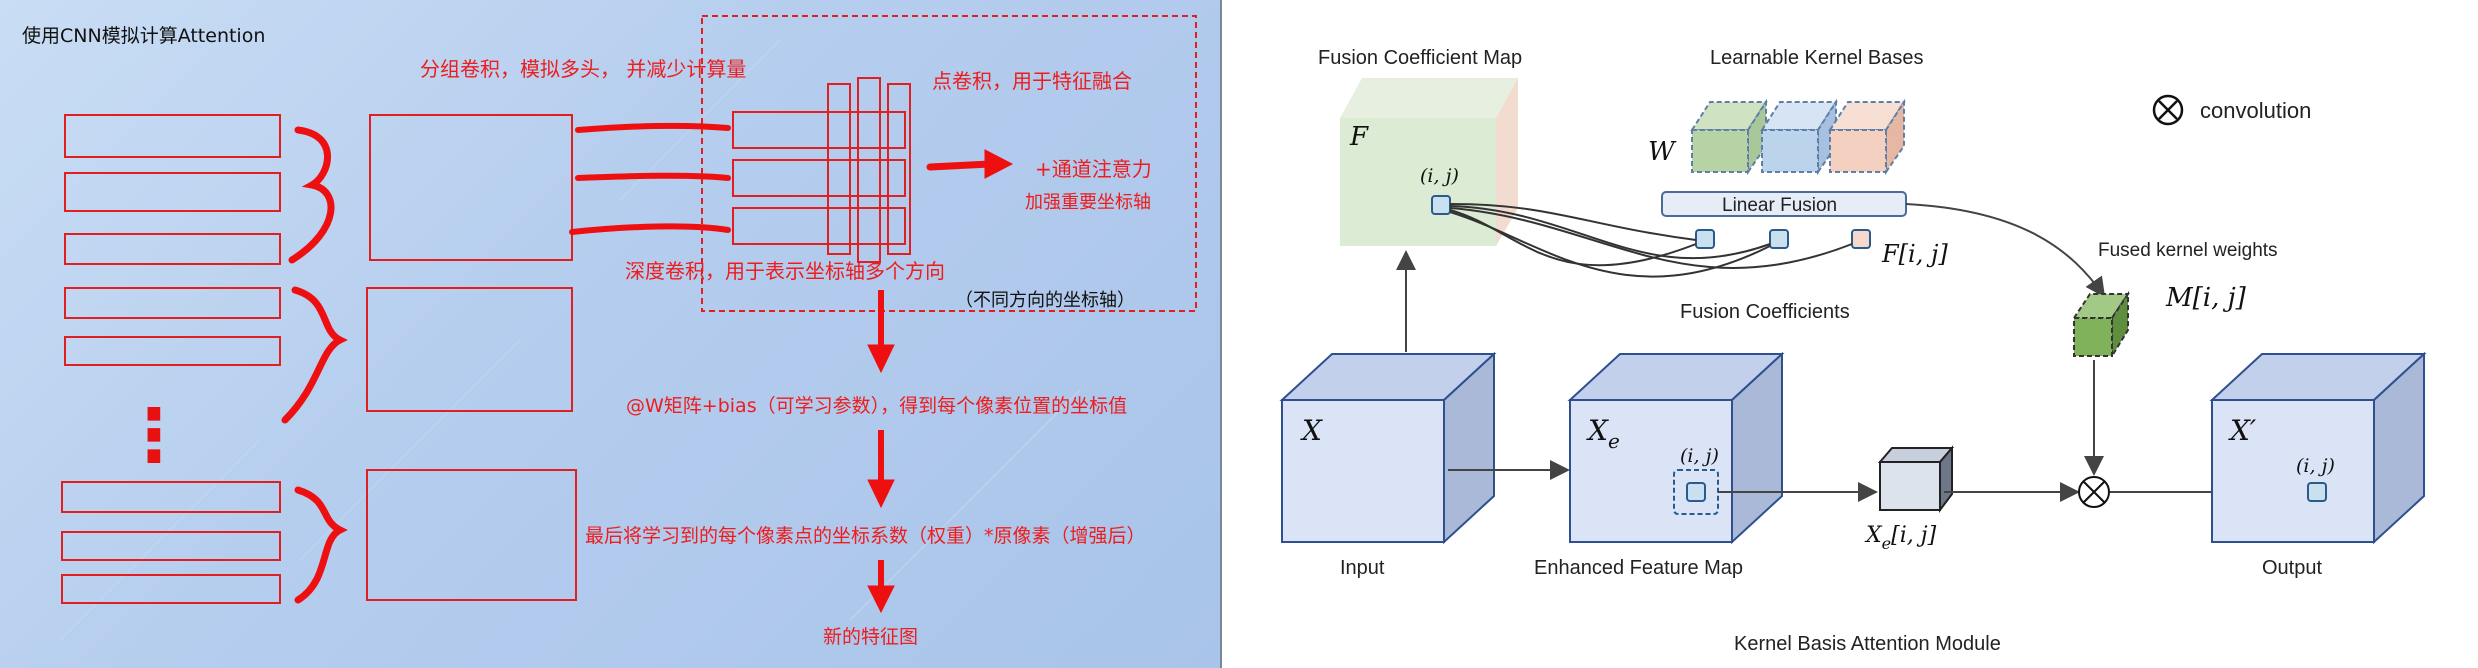  I want to click on output-label: Output, so click(2292, 568).